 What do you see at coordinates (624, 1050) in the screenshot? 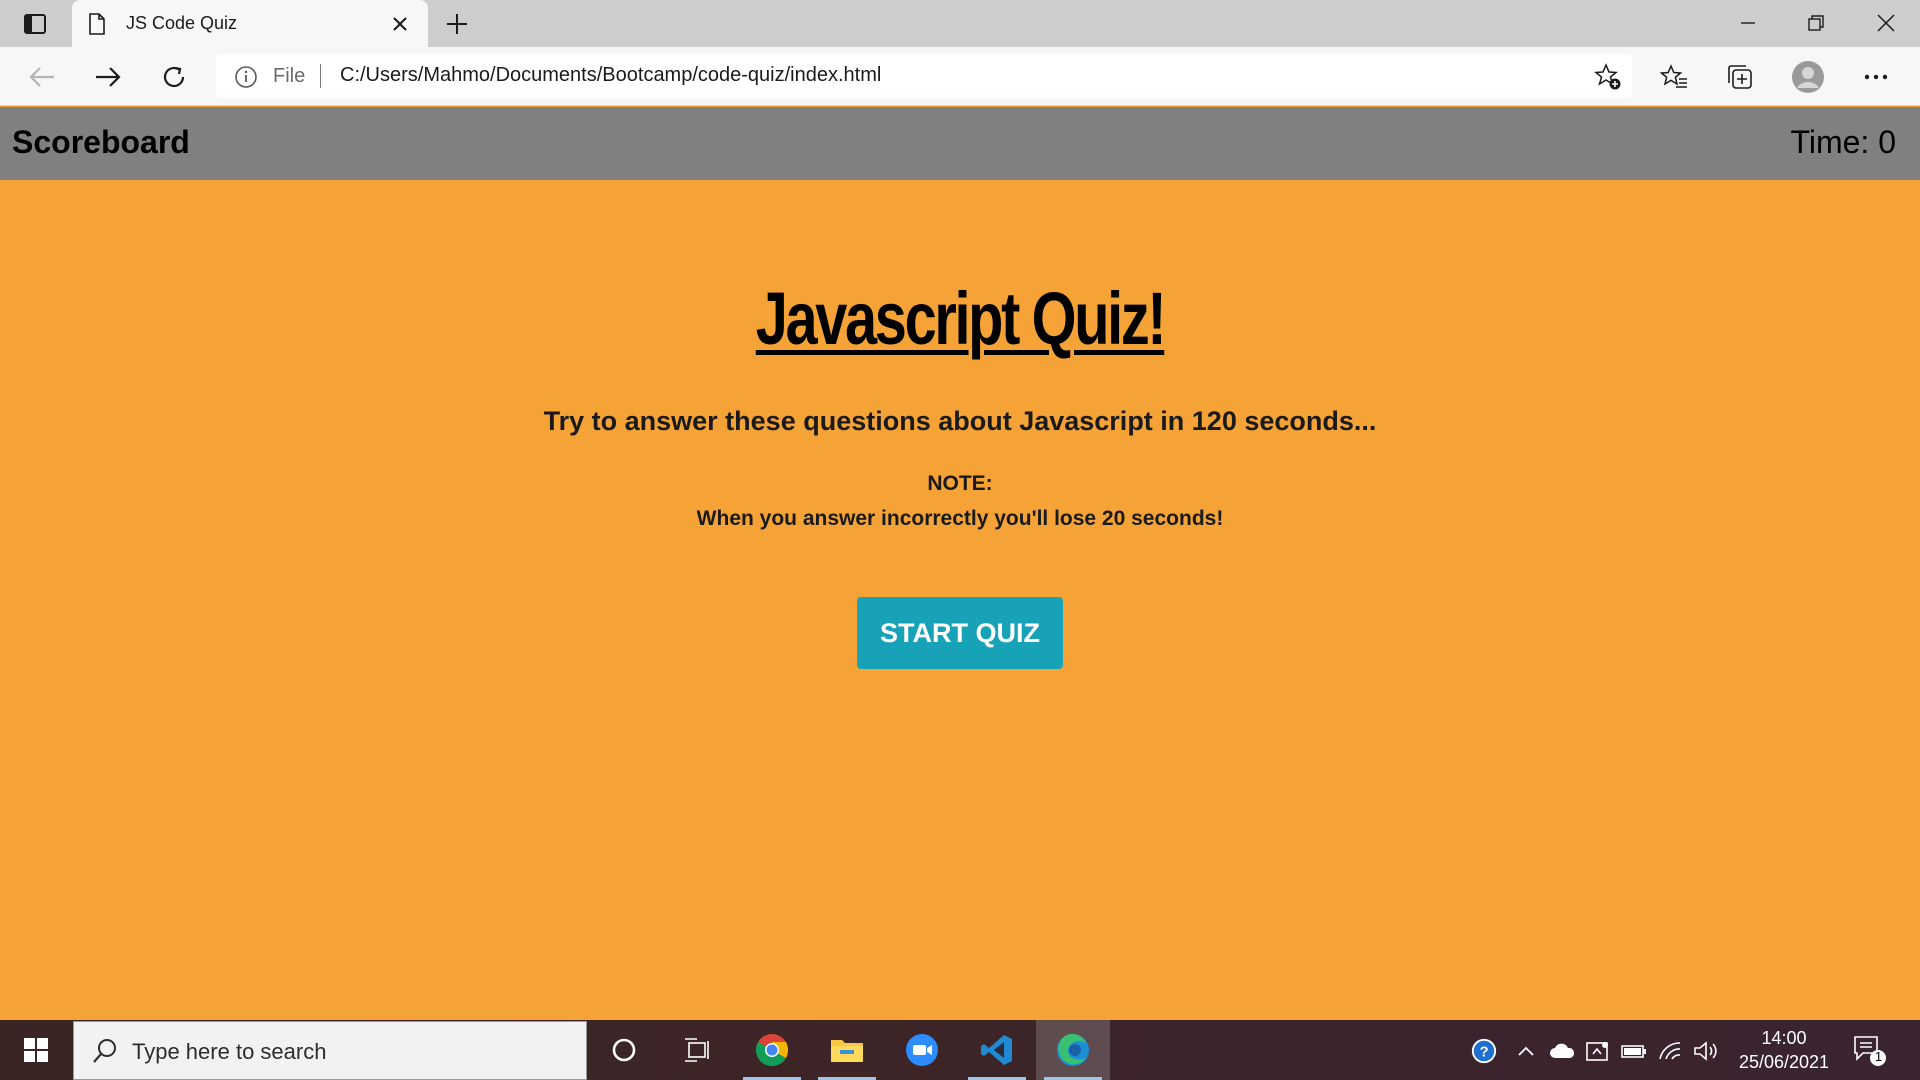
I see `cortana-icon` at bounding box center [624, 1050].